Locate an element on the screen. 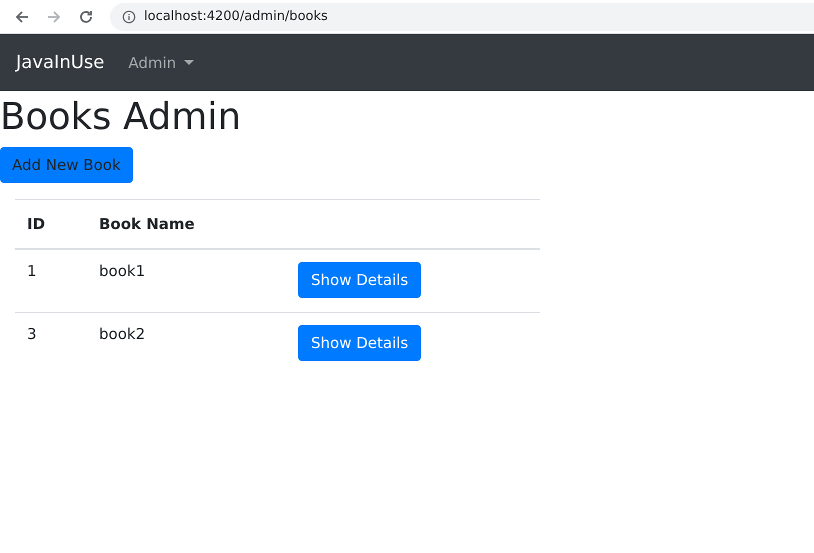 The height and width of the screenshot is (553, 814). column-header: ID is located at coordinates (51, 225).